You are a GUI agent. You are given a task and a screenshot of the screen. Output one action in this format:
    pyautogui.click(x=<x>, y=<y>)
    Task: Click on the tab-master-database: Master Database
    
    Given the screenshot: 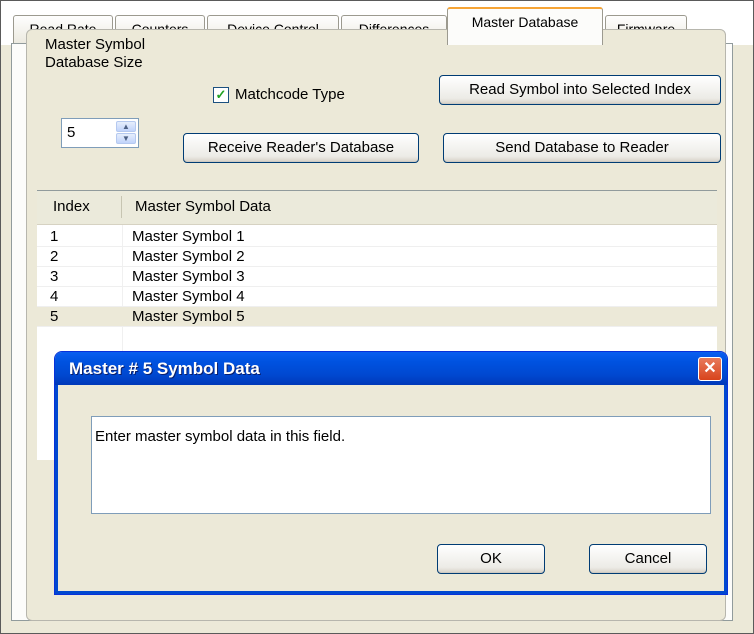 What is the action you would take?
    pyautogui.click(x=525, y=26)
    